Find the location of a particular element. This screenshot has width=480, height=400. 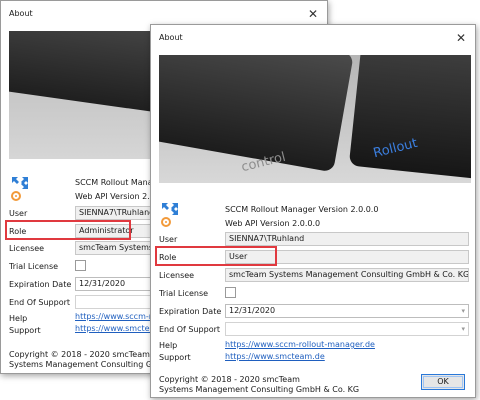

ok-button: OK is located at coordinates (443, 382).